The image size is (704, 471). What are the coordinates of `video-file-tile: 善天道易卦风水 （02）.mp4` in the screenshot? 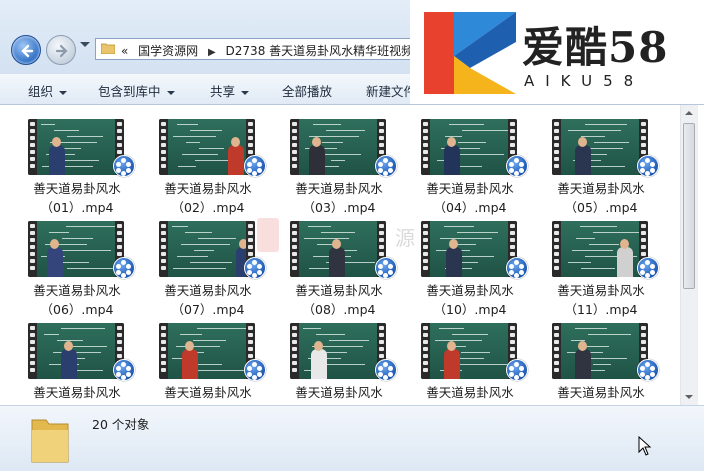 It's located at (208, 163).